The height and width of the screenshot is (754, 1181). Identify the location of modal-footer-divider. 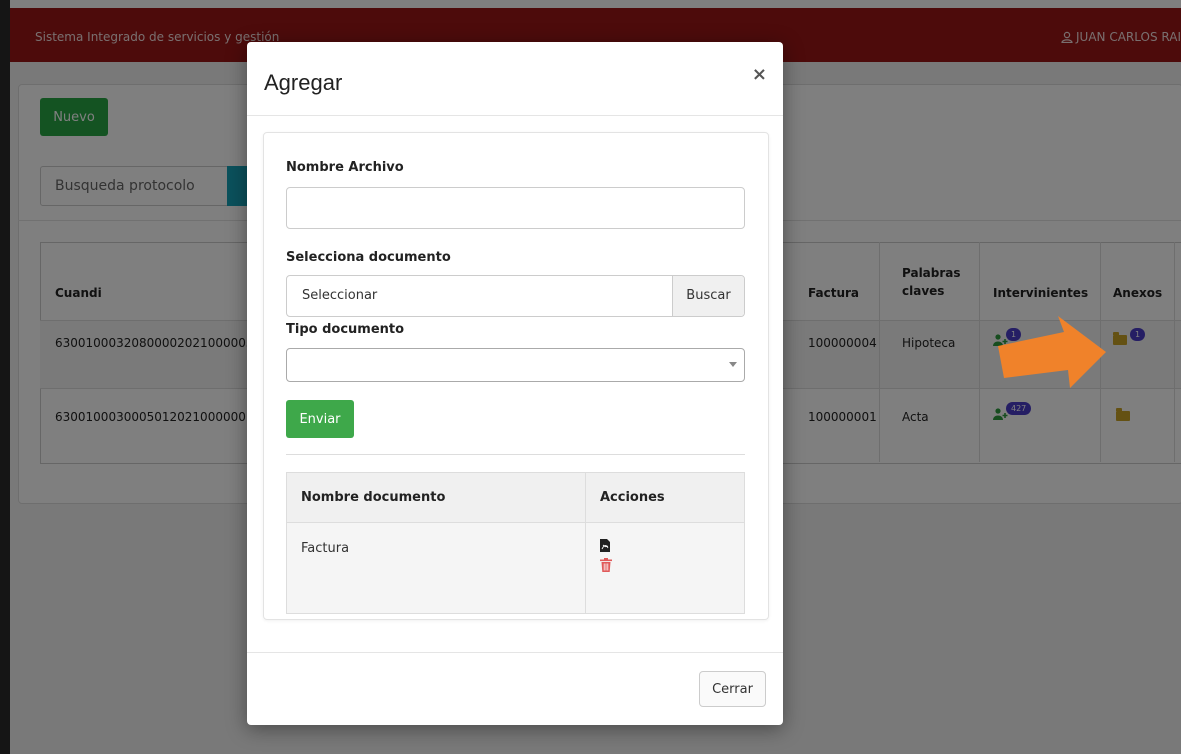
(515, 652).